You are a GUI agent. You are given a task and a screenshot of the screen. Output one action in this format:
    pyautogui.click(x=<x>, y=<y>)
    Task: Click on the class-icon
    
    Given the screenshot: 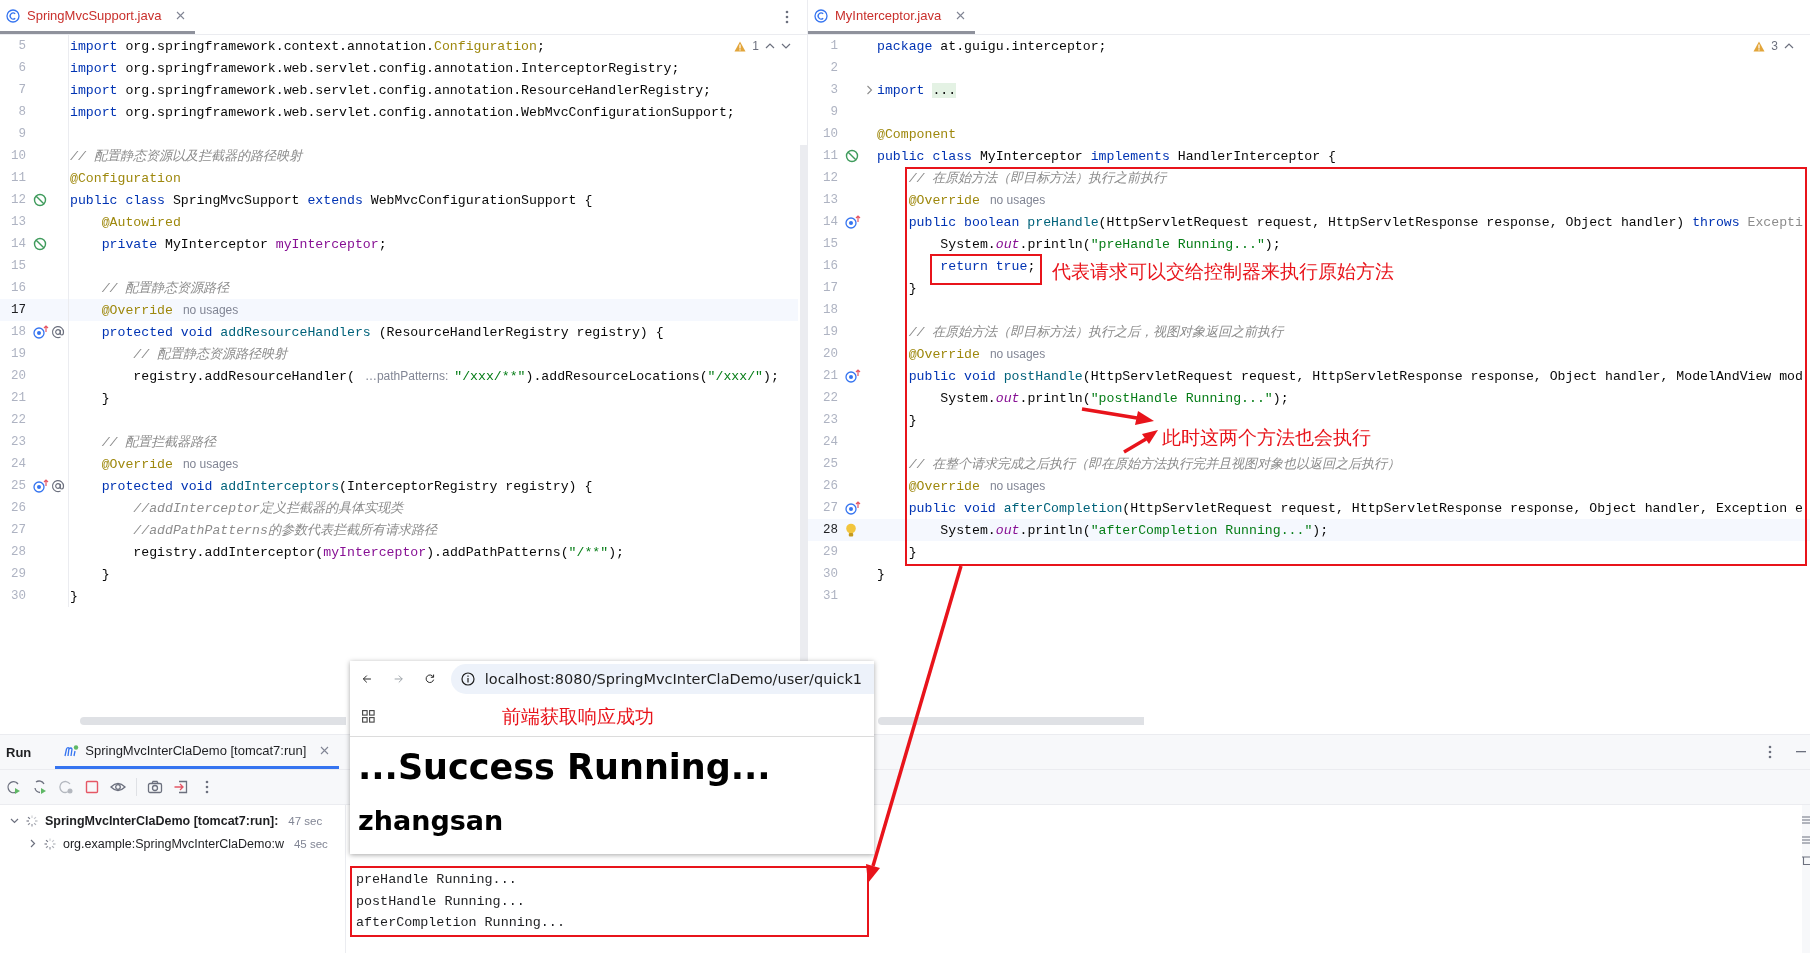 What is the action you would take?
    pyautogui.click(x=13, y=15)
    